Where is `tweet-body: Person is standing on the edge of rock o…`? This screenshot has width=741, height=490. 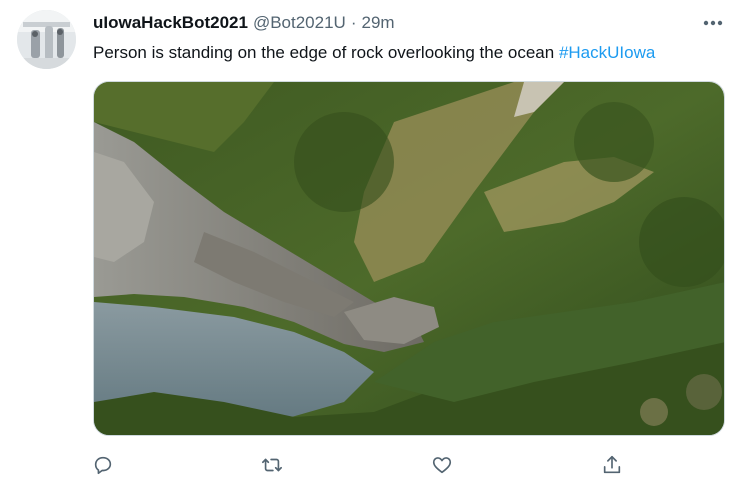
tweet-body: Person is standing on the edge of rock o… is located at coordinates (324, 52).